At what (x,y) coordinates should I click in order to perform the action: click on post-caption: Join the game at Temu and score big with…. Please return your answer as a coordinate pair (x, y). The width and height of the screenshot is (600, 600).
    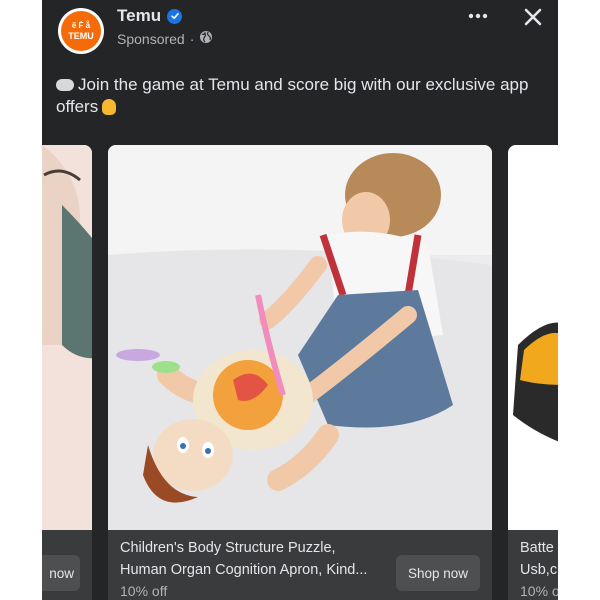
    Looking at the image, I should click on (296, 96).